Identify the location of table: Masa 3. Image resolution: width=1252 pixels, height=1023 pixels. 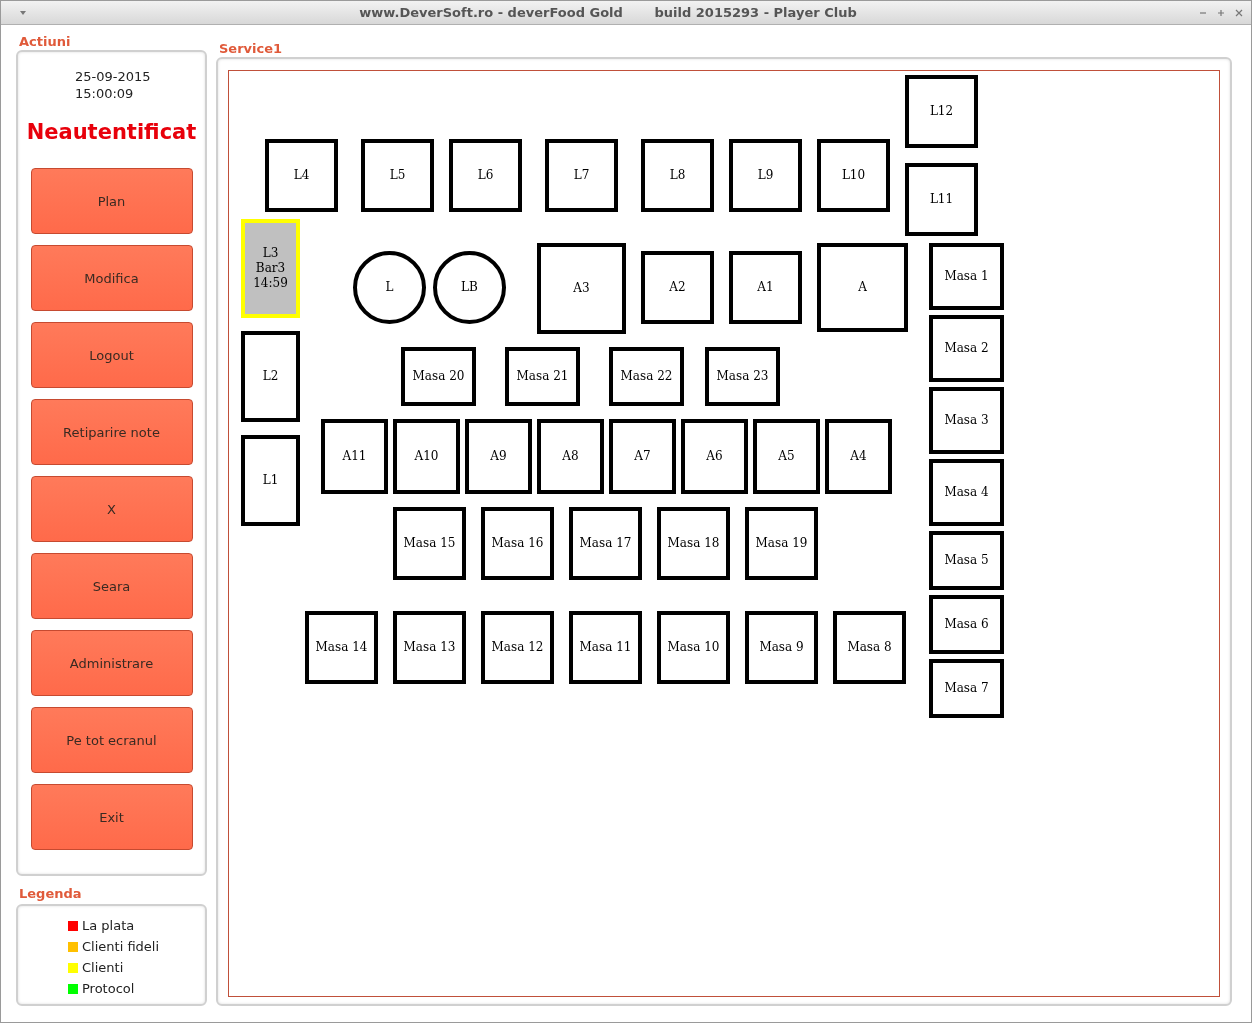
(966, 420).